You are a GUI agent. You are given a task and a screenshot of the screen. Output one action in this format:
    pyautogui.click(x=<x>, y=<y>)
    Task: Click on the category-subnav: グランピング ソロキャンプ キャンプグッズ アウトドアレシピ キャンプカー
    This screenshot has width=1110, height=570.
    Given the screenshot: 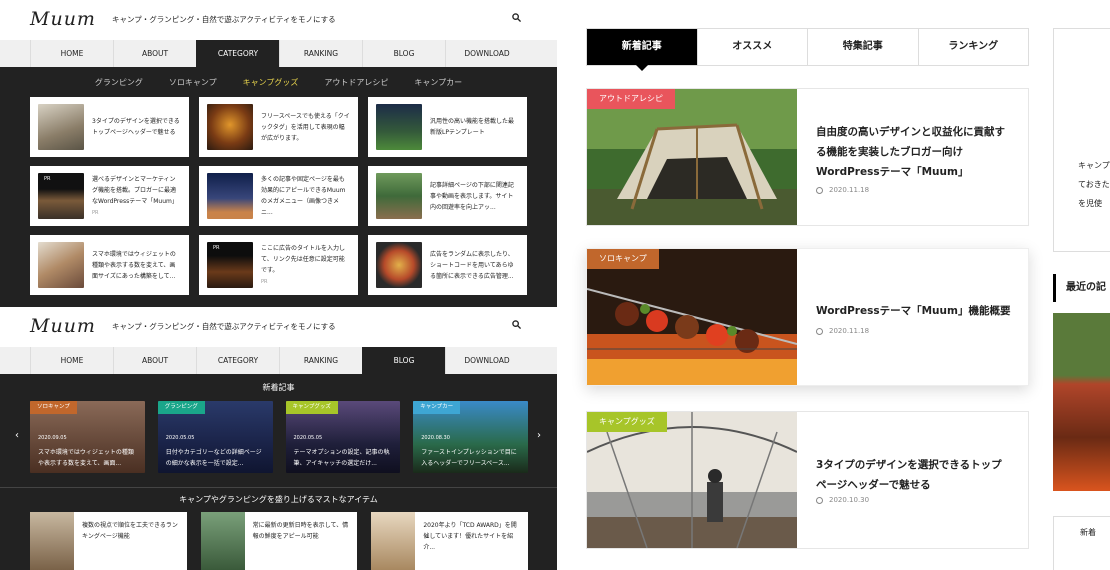 What is the action you would take?
    pyautogui.click(x=278, y=82)
    